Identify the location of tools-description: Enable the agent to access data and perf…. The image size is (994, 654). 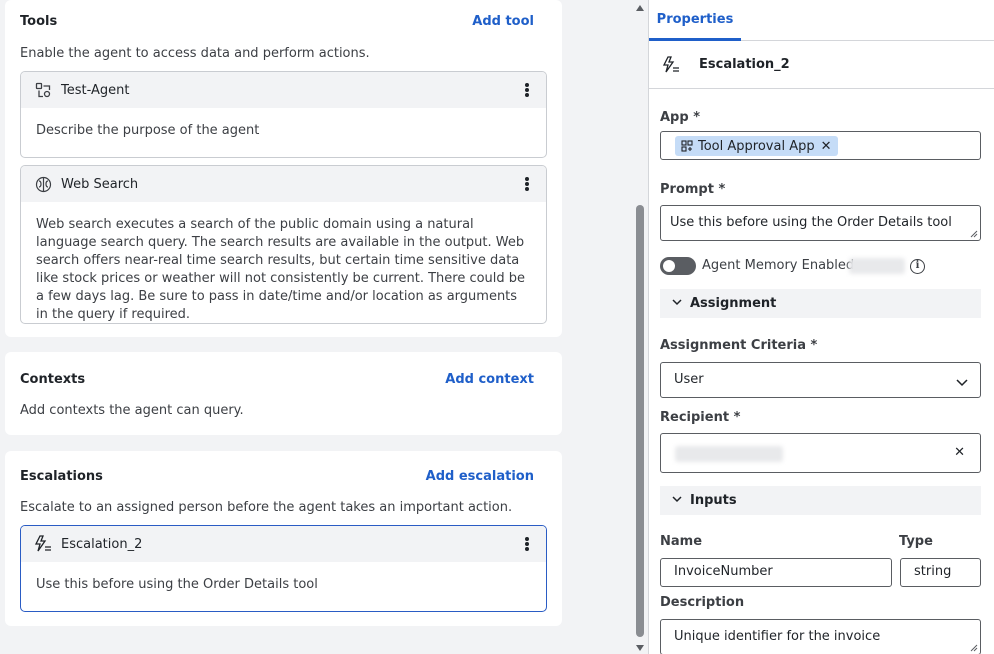
(195, 53).